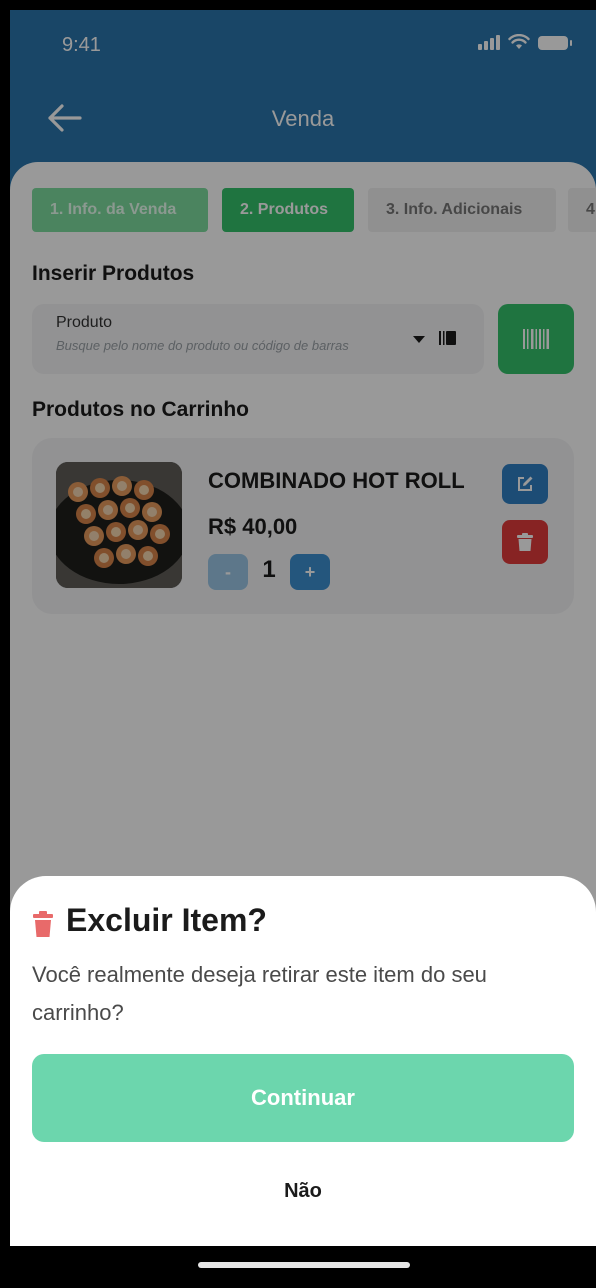 The image size is (596, 1288). I want to click on home-bar-area, so click(303, 1267).